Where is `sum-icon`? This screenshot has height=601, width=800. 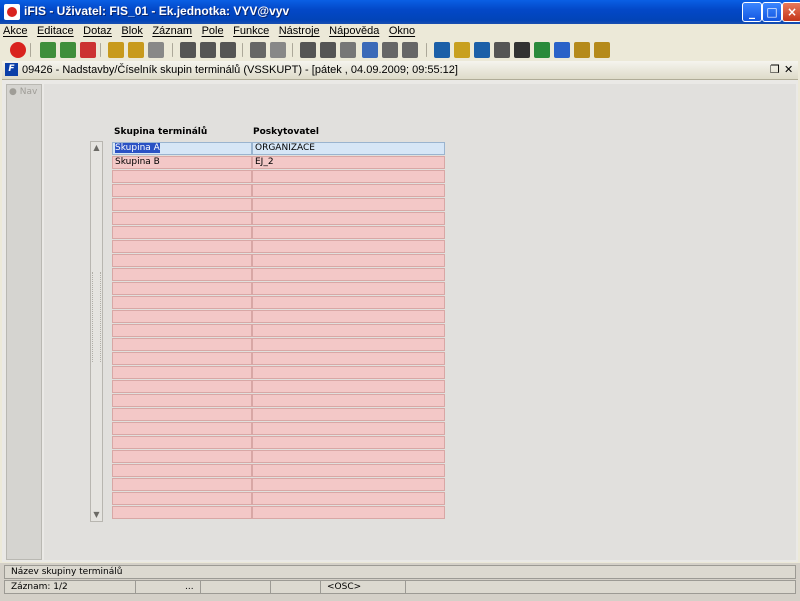
sum-icon is located at coordinates (522, 50).